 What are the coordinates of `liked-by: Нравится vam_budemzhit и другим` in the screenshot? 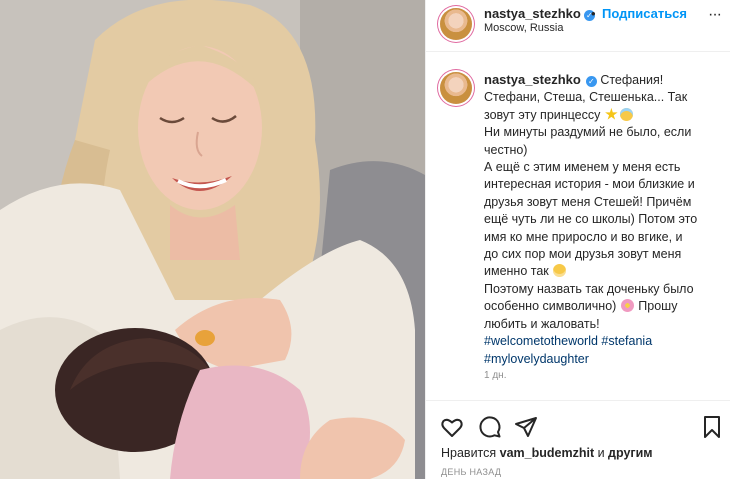 It's located at (547, 453).